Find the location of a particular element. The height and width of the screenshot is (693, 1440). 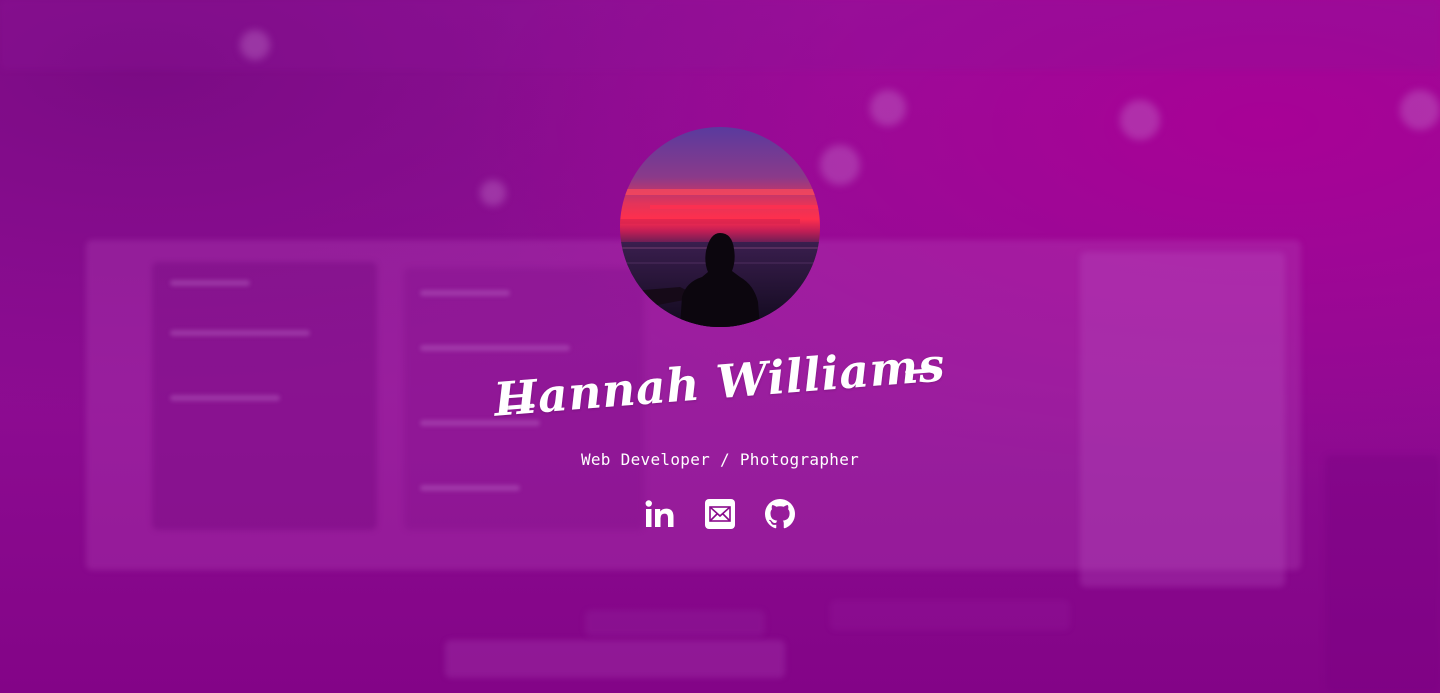

linkedin-icon is located at coordinates (659, 513).